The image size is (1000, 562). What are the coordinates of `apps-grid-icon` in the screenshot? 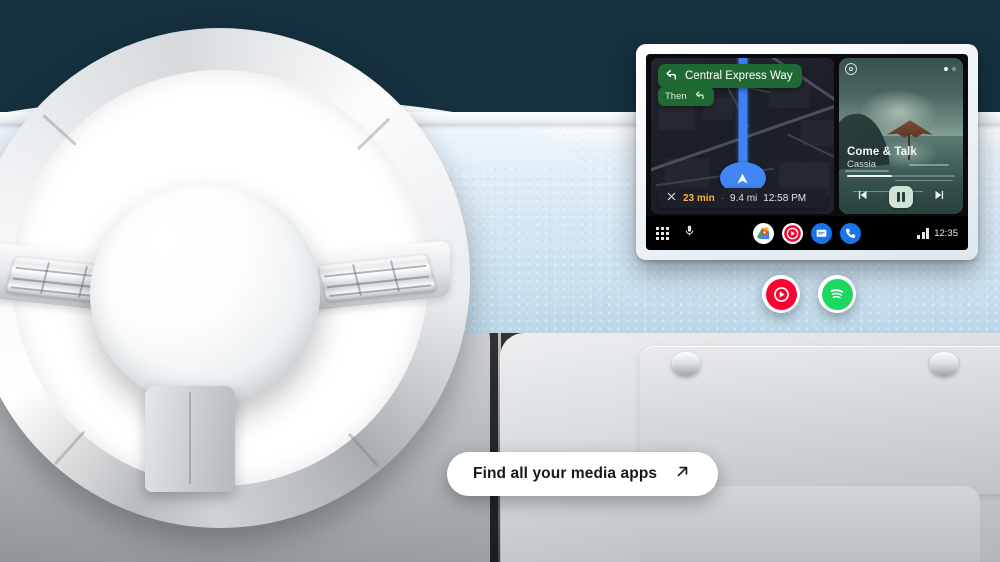 It's located at (662, 233).